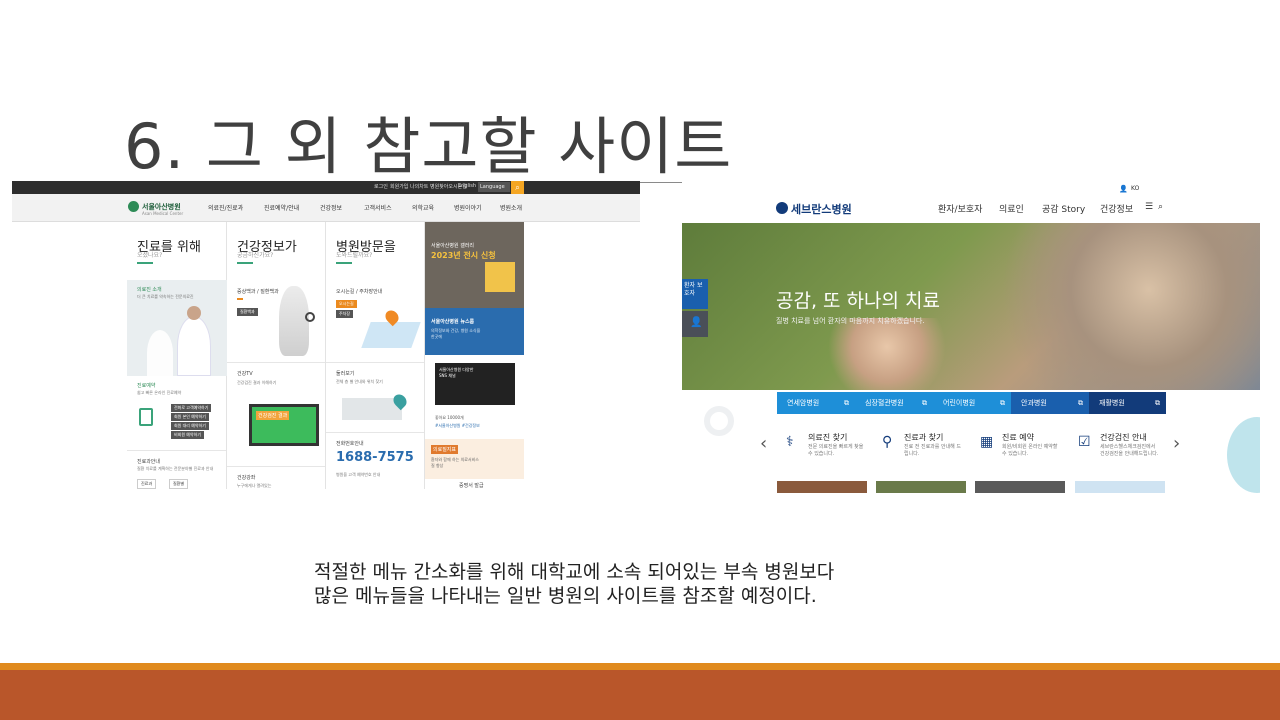 The width and height of the screenshot is (1280, 720). What do you see at coordinates (191, 408) in the screenshot?
I see `asan-reserve-btn-1: 전화로 고객예약하기` at bounding box center [191, 408].